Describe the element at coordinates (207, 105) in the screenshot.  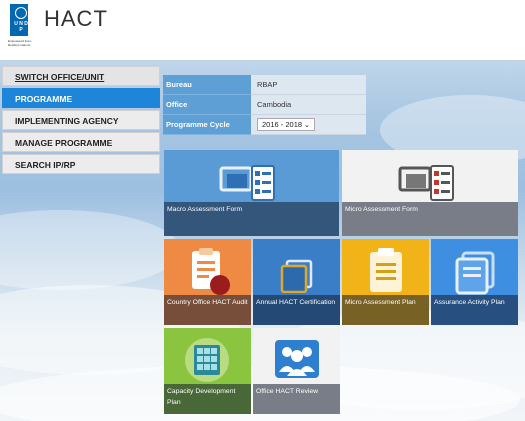
I see `office-label: Office` at that location.